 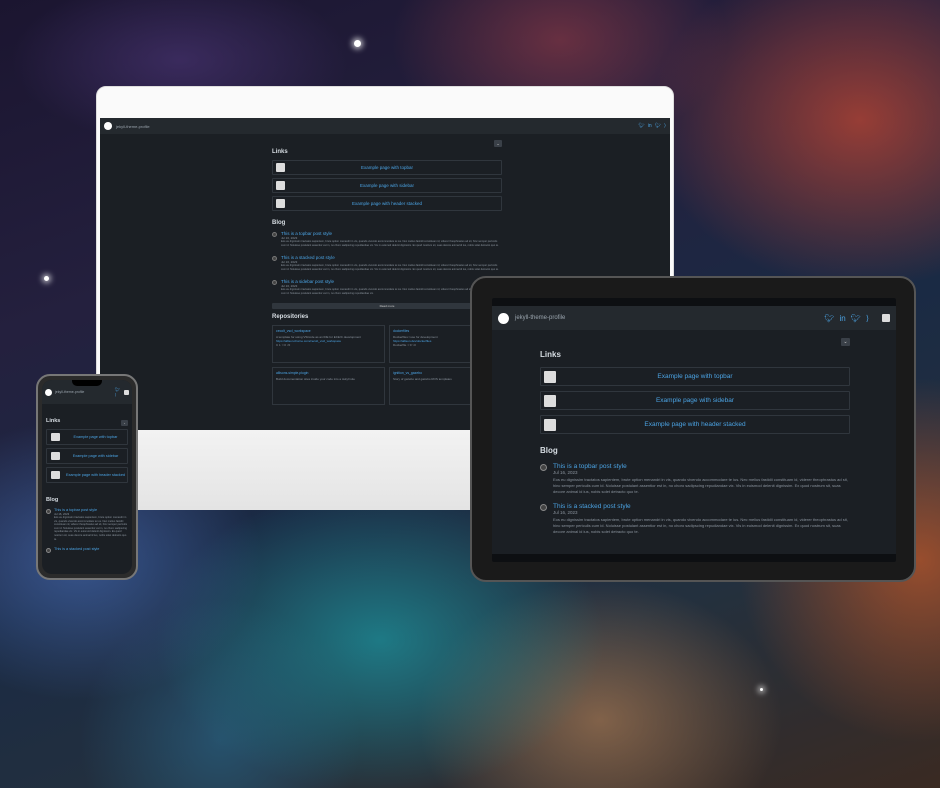 What do you see at coordinates (55, 437) in the screenshot?
I see `browser-window-icon` at bounding box center [55, 437].